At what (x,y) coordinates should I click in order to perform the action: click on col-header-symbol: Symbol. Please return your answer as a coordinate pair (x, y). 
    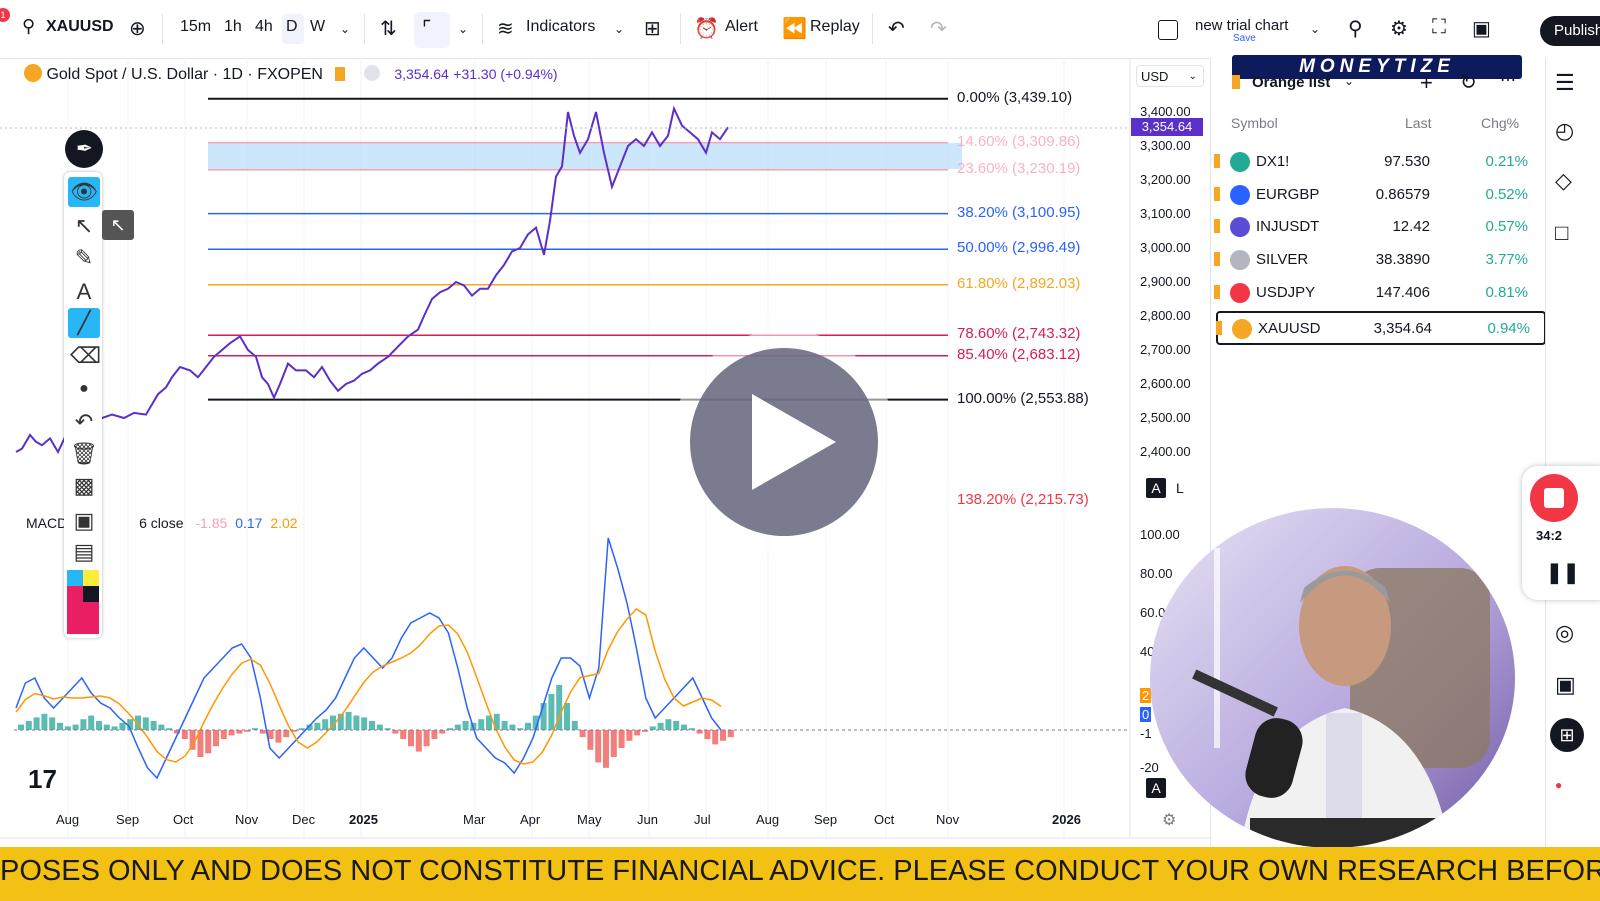
    Looking at the image, I should click on (1254, 123).